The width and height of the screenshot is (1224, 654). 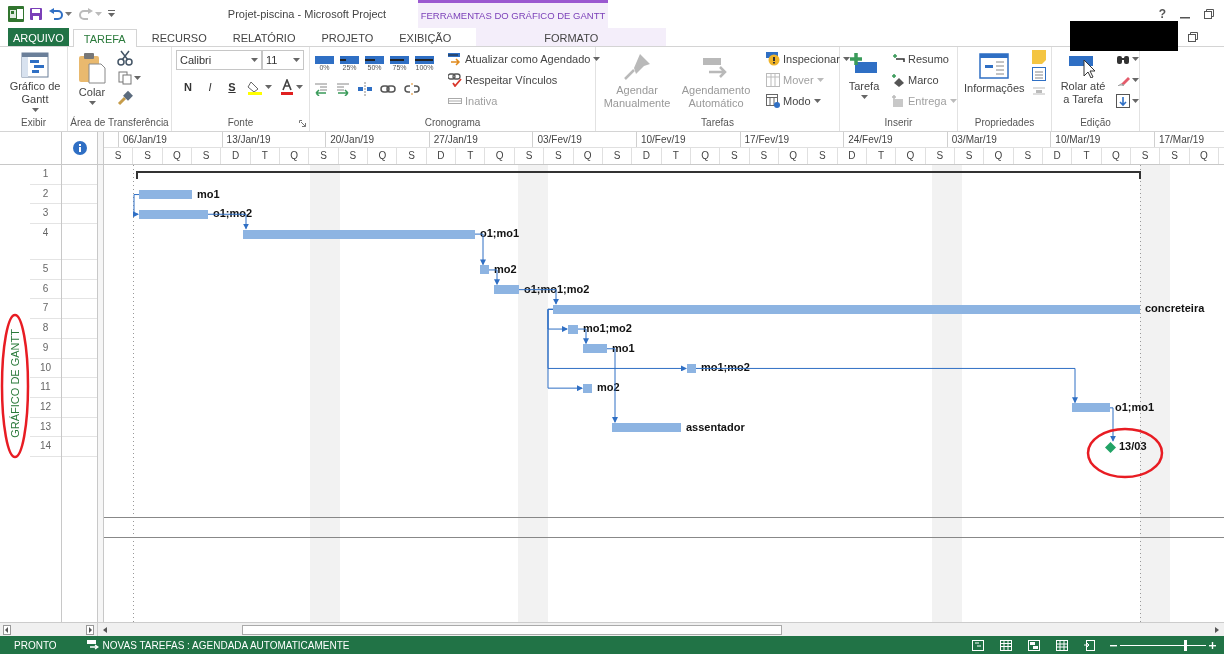 I want to click on milestone-diamond, so click(x=1110, y=447).